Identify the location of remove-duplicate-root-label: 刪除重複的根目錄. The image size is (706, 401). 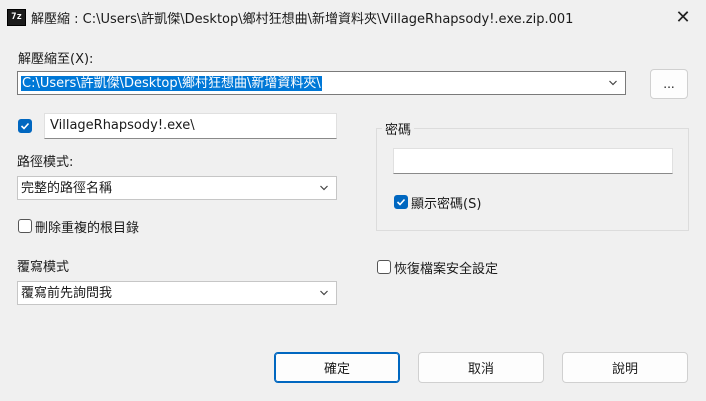
(87, 226).